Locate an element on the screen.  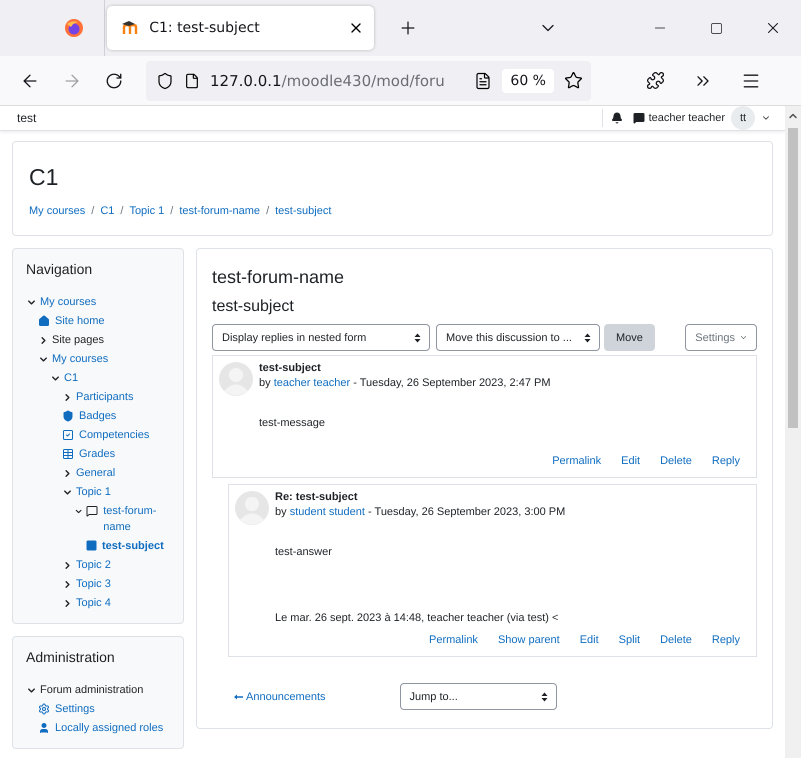
browser-logo-icon is located at coordinates (74, 28).